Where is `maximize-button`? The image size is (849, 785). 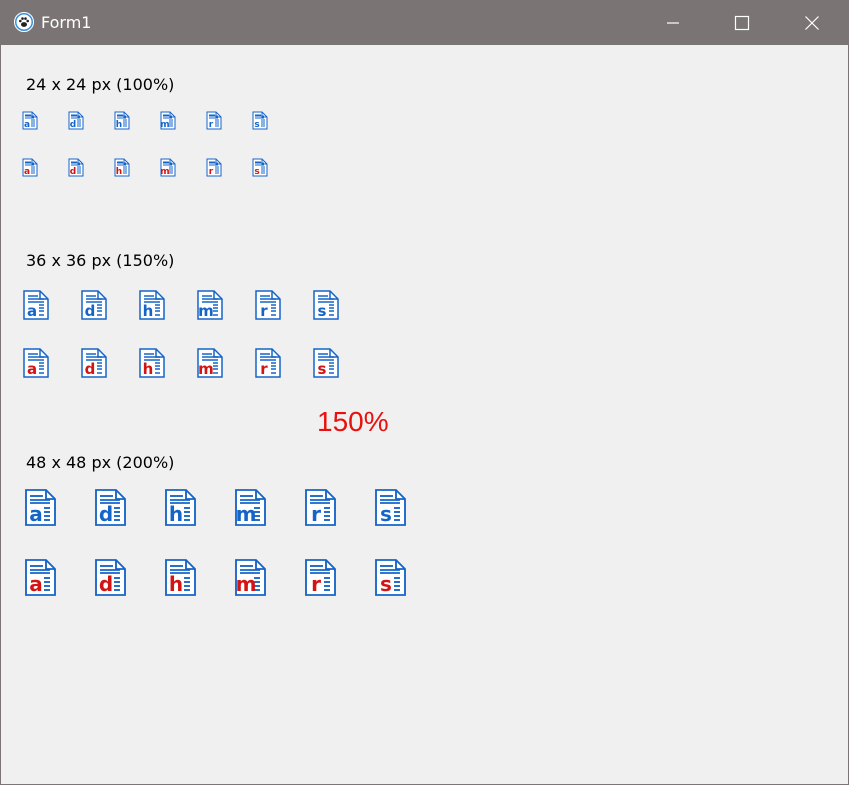 maximize-button is located at coordinates (742, 23).